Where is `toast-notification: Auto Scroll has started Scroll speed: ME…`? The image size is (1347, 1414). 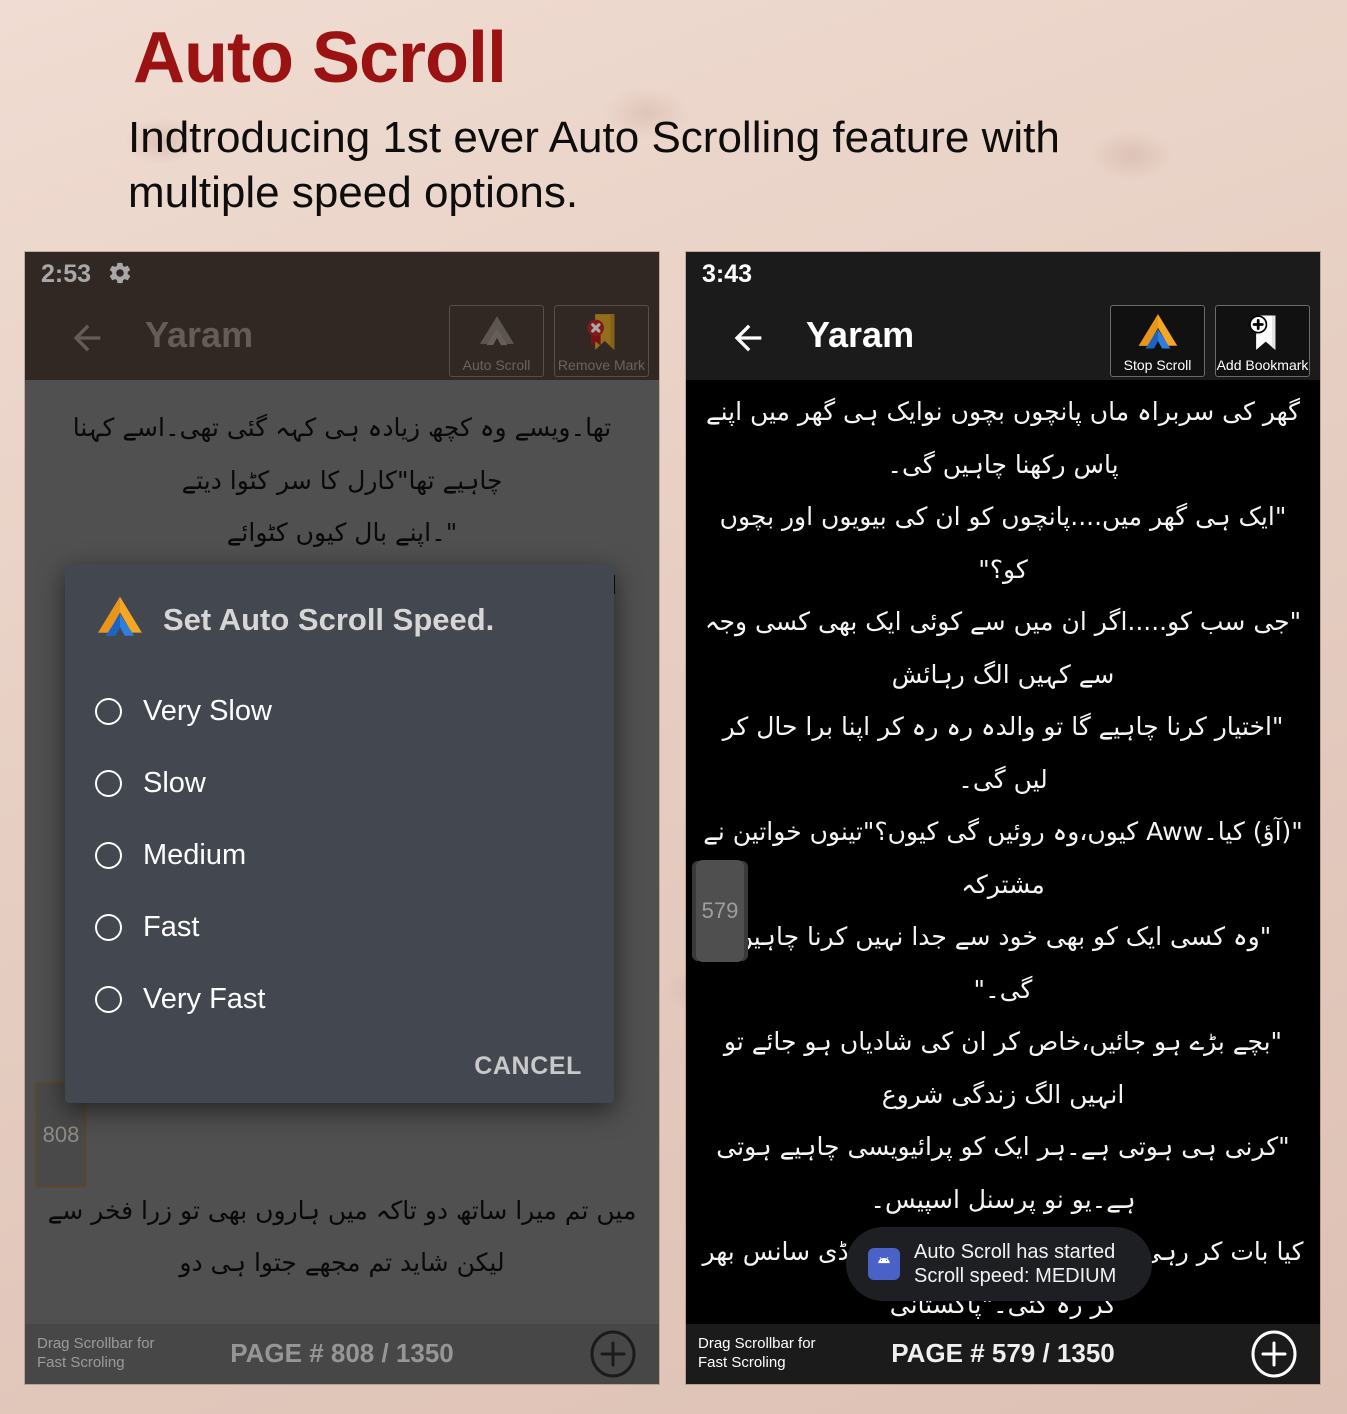
toast-notification: Auto Scroll has started Scroll speed: ME… is located at coordinates (999, 1264).